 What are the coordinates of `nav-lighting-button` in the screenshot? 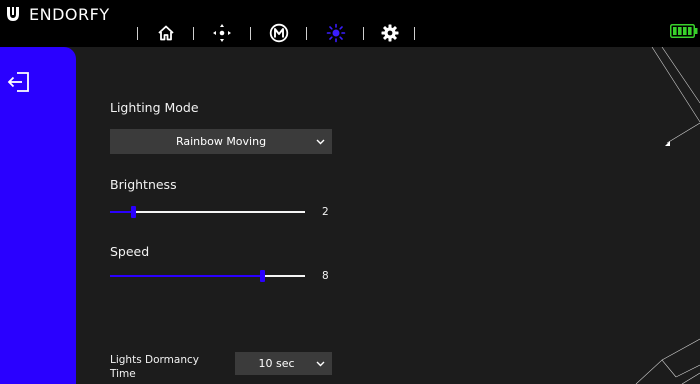 It's located at (336, 33).